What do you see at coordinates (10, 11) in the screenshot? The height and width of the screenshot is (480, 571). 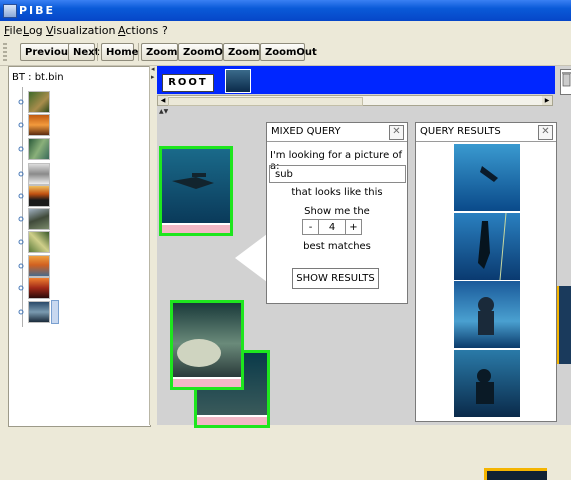 I see `app-icon` at bounding box center [10, 11].